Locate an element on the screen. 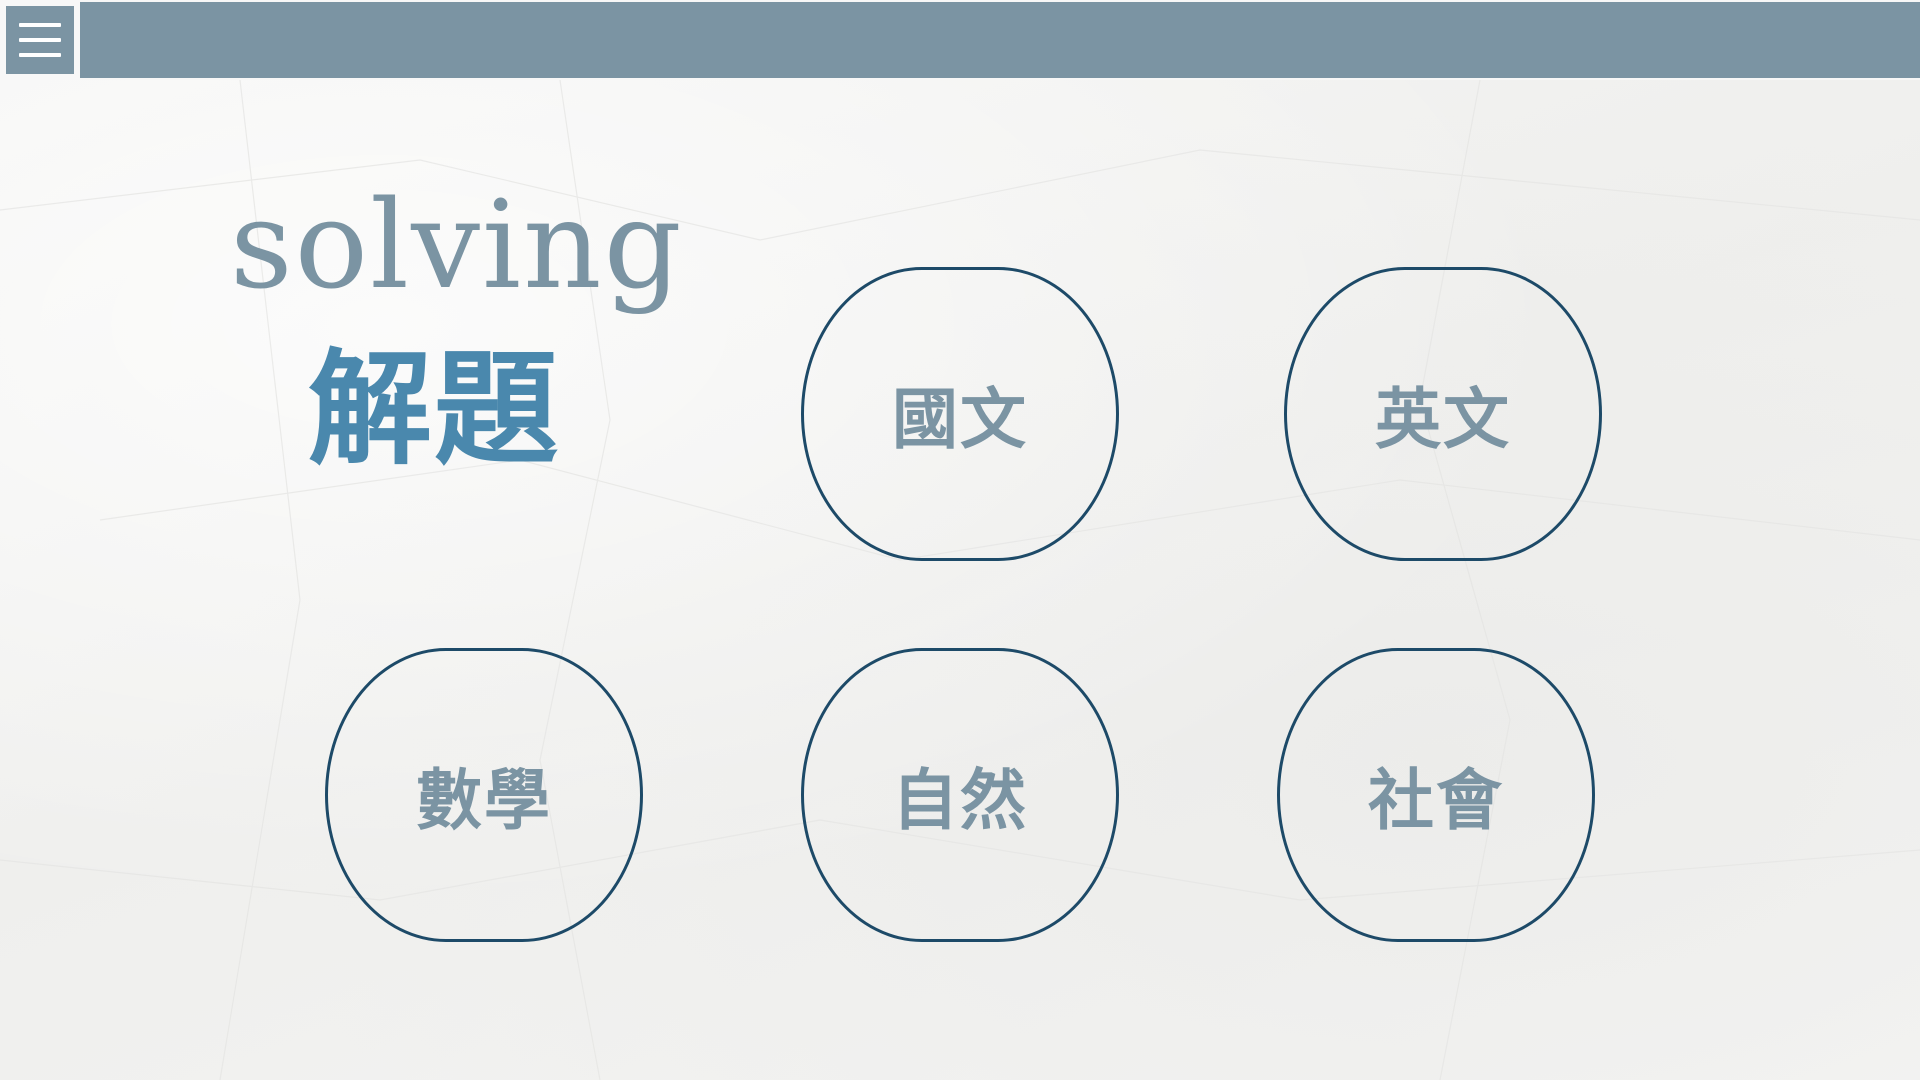 This screenshot has height=1080, width=1920. subject-label: 國文 is located at coordinates (960, 419).